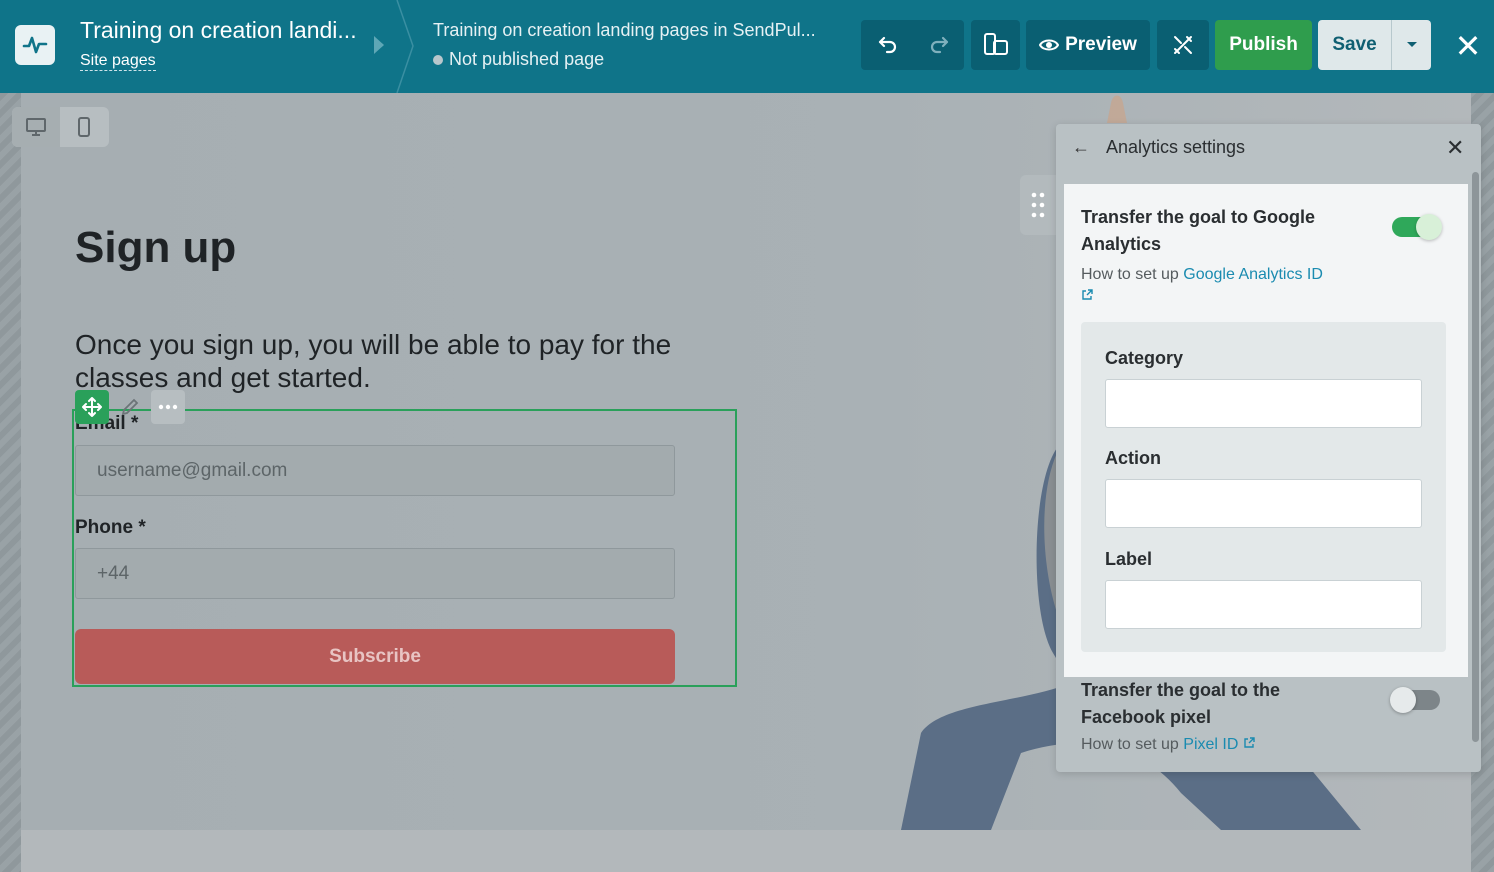 The height and width of the screenshot is (872, 1494). What do you see at coordinates (375, 573) in the screenshot?
I see `phone-field: +44` at bounding box center [375, 573].